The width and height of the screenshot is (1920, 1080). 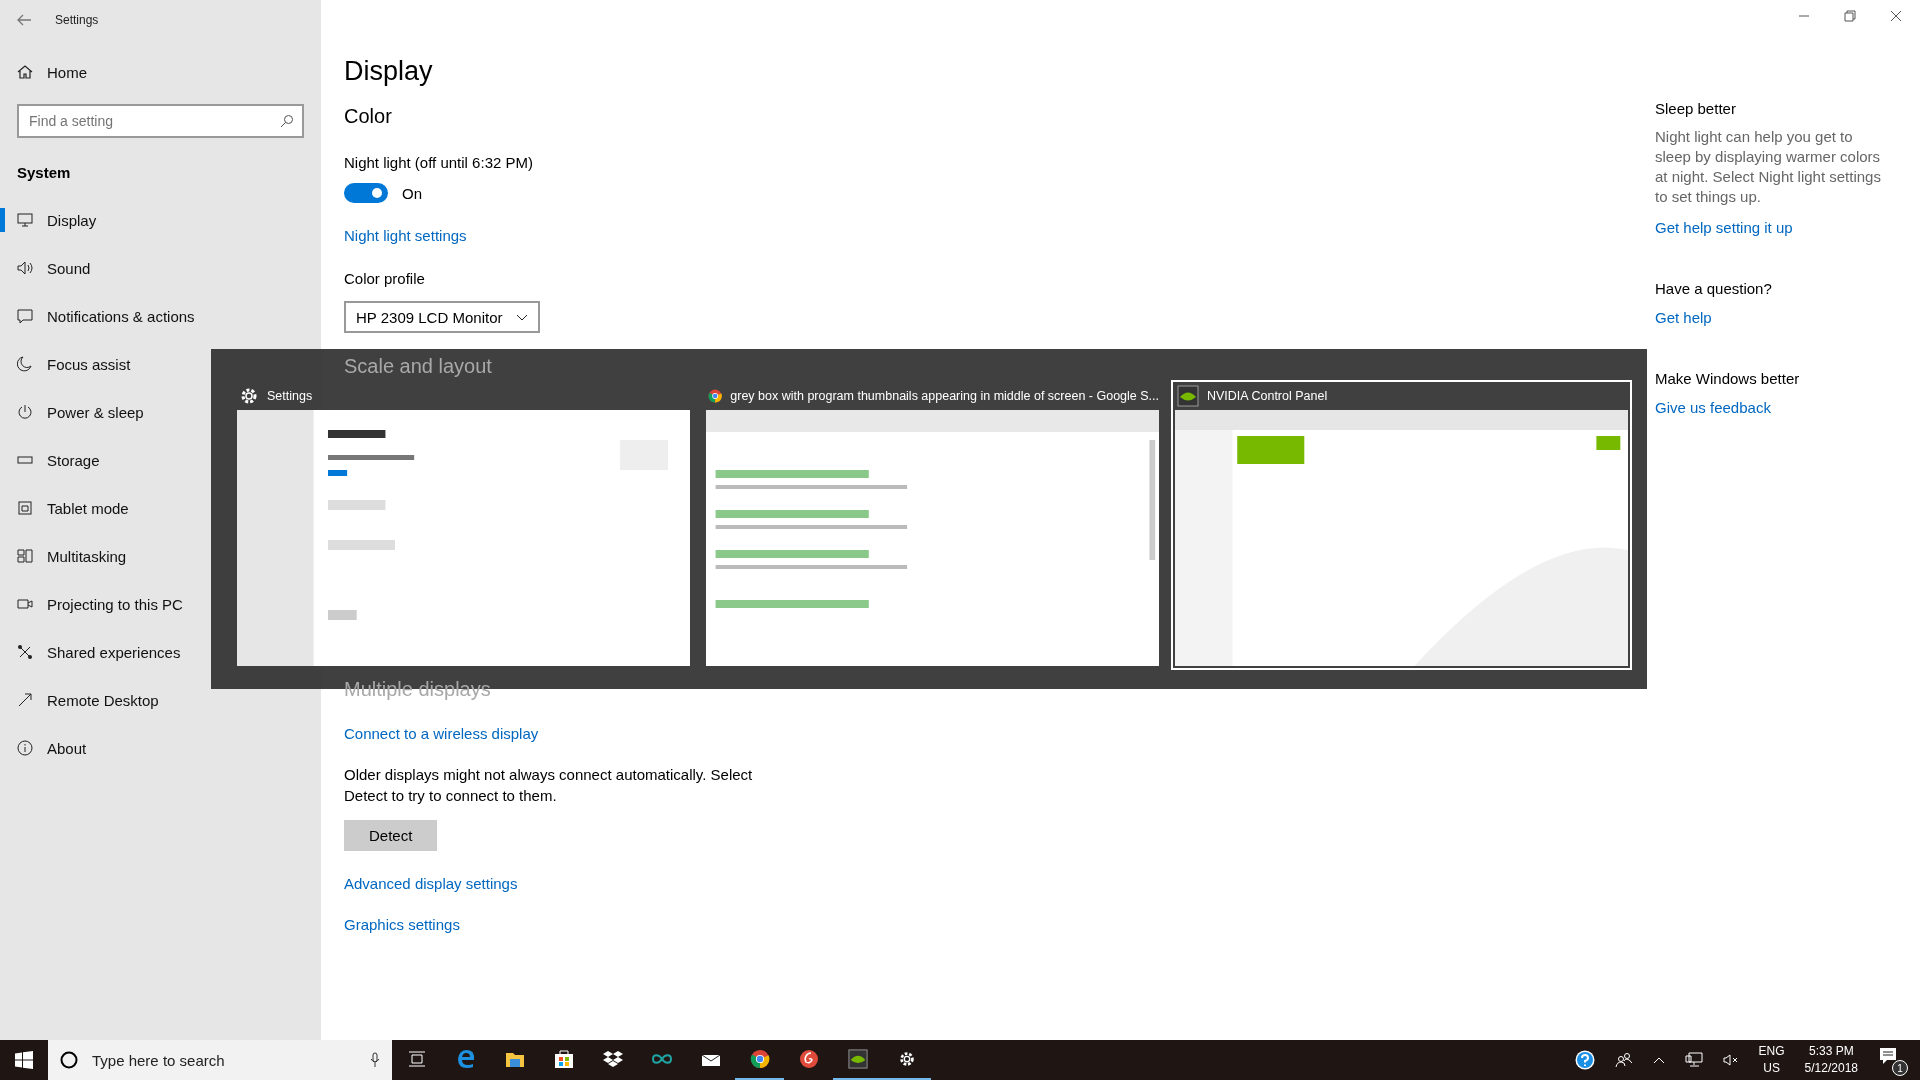 What do you see at coordinates (1713, 288) in the screenshot?
I see `help-heading: Have a question?` at bounding box center [1713, 288].